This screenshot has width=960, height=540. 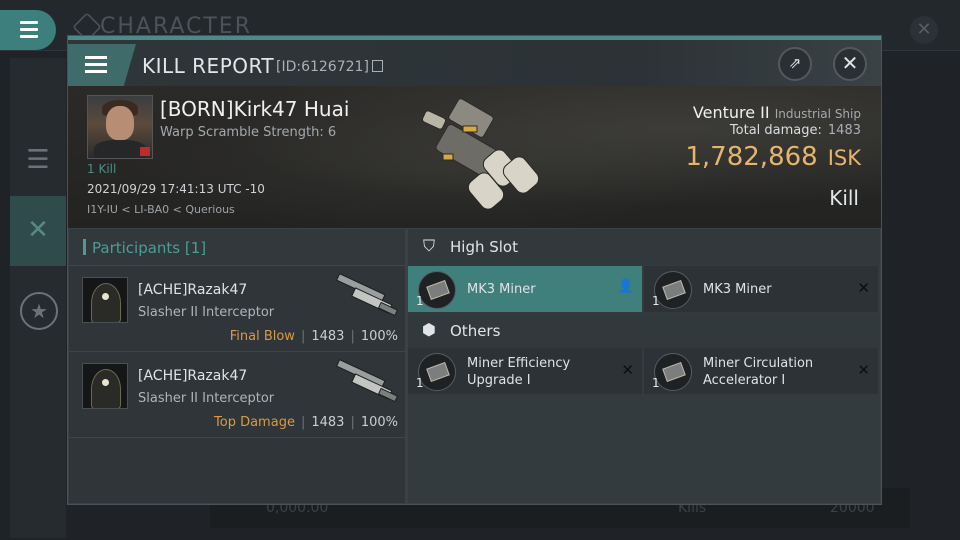 What do you see at coordinates (161, 209) in the screenshot?
I see `kill-location: I1Y-IU < LI-BA0 < Querious` at bounding box center [161, 209].